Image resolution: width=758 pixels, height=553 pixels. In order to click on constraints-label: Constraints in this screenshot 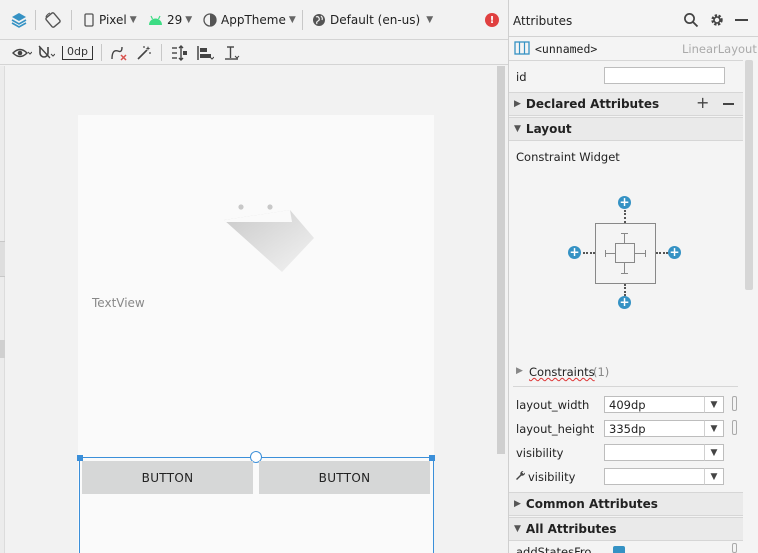, I will do `click(562, 372)`.